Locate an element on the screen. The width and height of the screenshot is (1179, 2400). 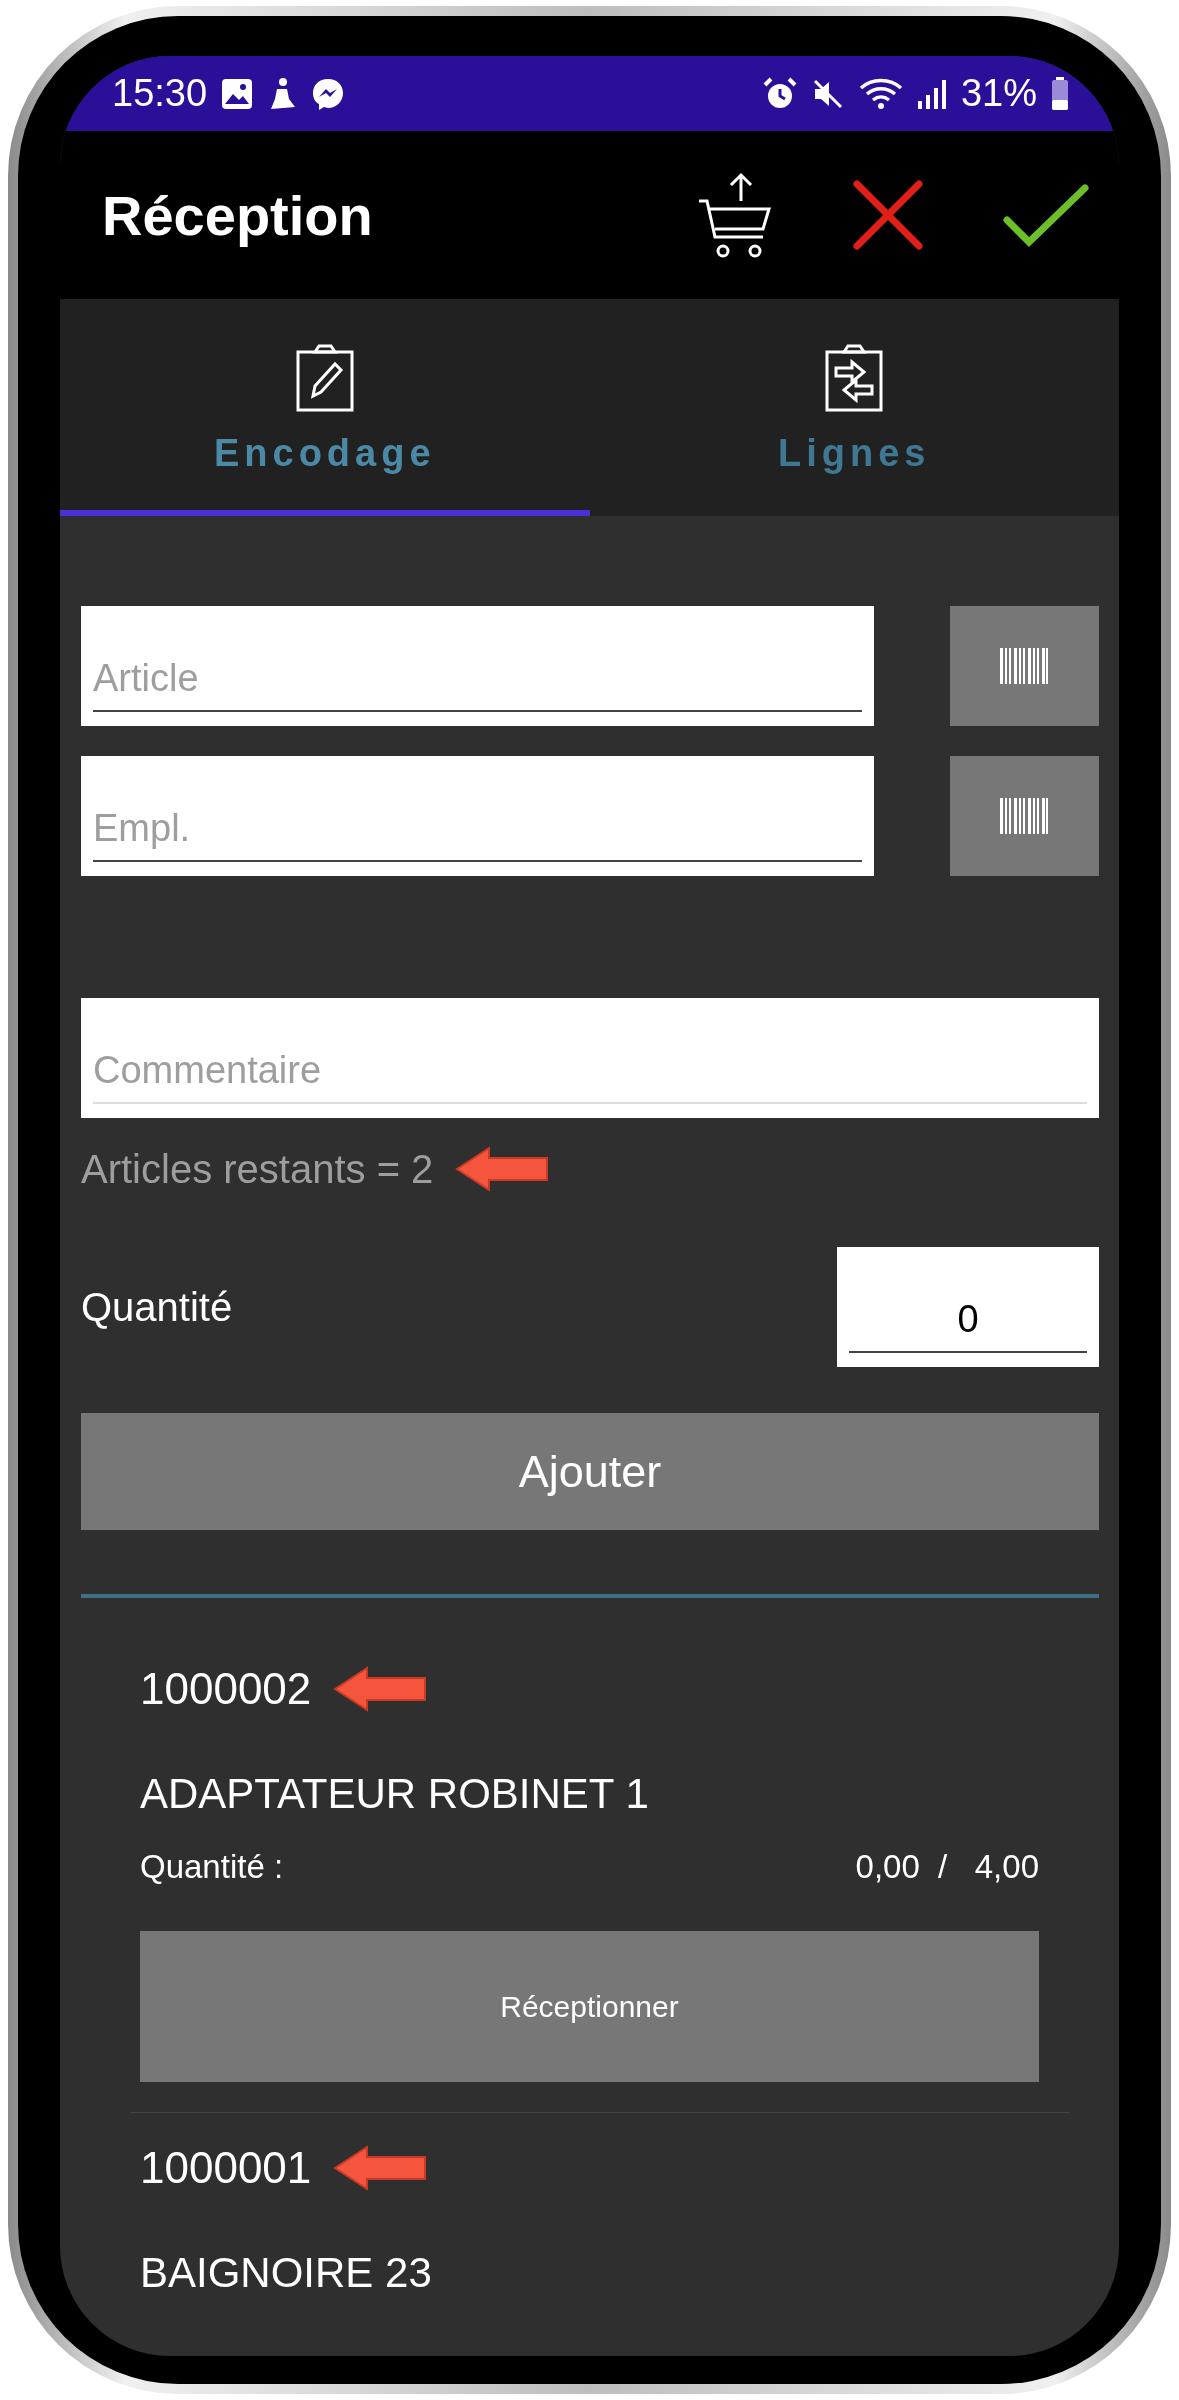
item-number: 1000001 is located at coordinates (226, 2168).